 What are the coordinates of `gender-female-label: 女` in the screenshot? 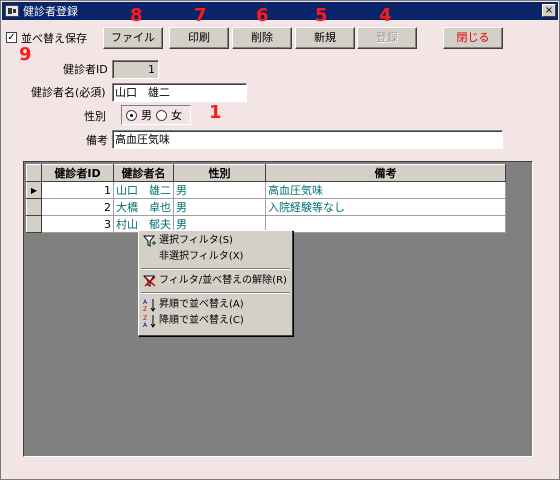 It's located at (176, 115).